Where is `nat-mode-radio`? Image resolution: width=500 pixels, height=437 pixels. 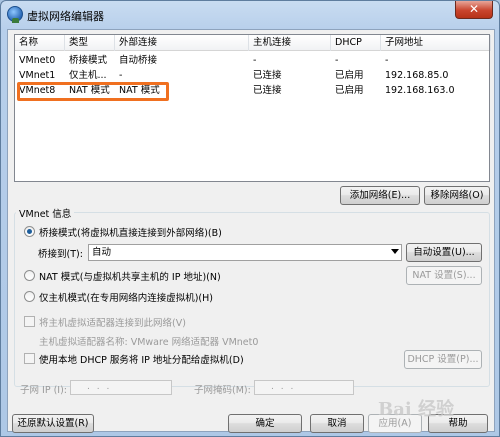 nat-mode-radio is located at coordinates (29, 275).